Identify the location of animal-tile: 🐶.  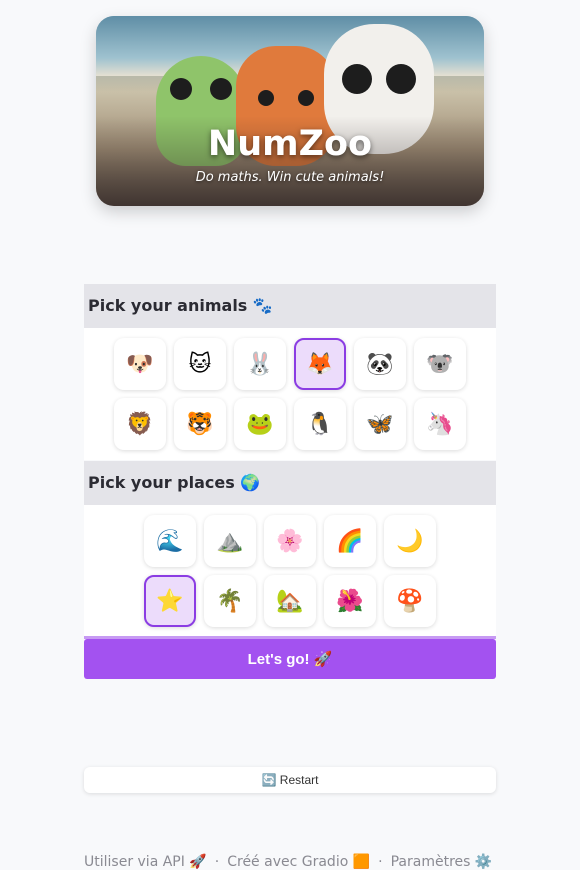
(140, 364).